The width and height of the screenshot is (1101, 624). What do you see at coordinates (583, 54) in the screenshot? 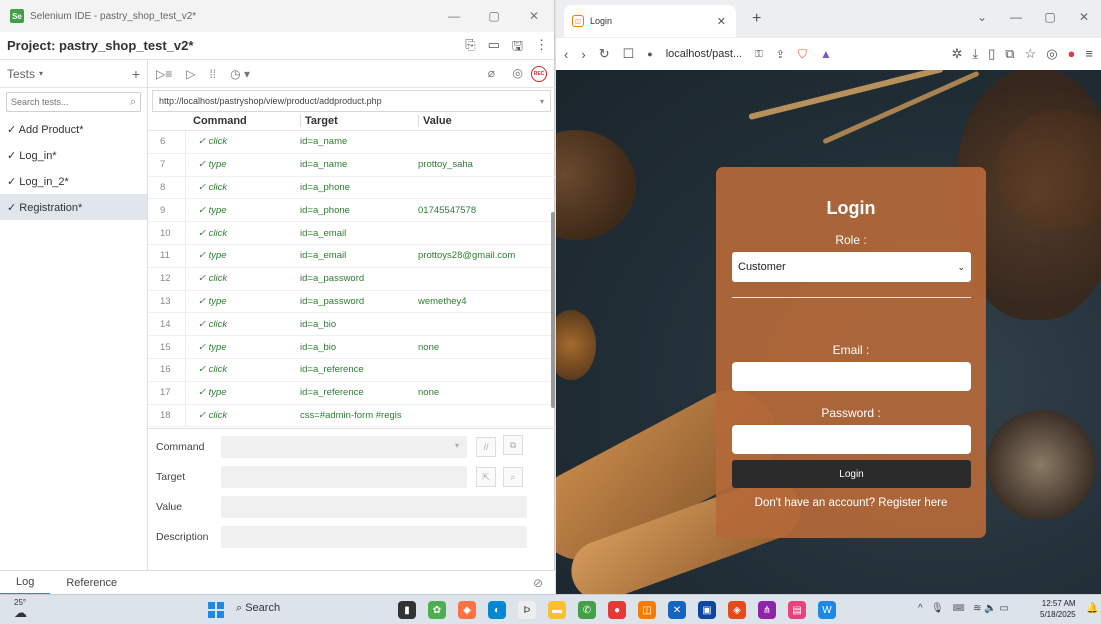
I see `forward-icon: ›` at bounding box center [583, 54].